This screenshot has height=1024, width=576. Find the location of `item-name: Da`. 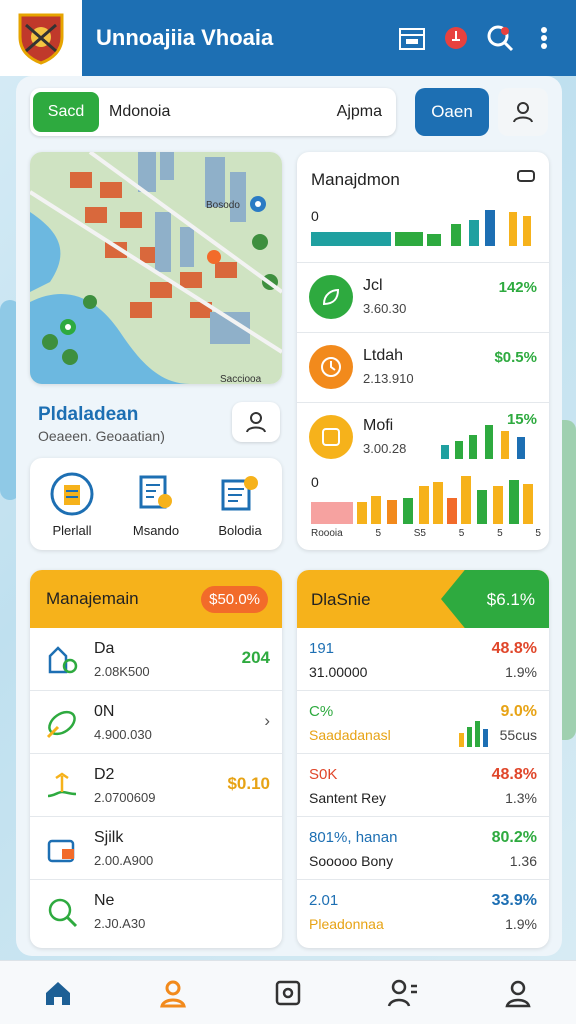

item-name: Da is located at coordinates (104, 648).